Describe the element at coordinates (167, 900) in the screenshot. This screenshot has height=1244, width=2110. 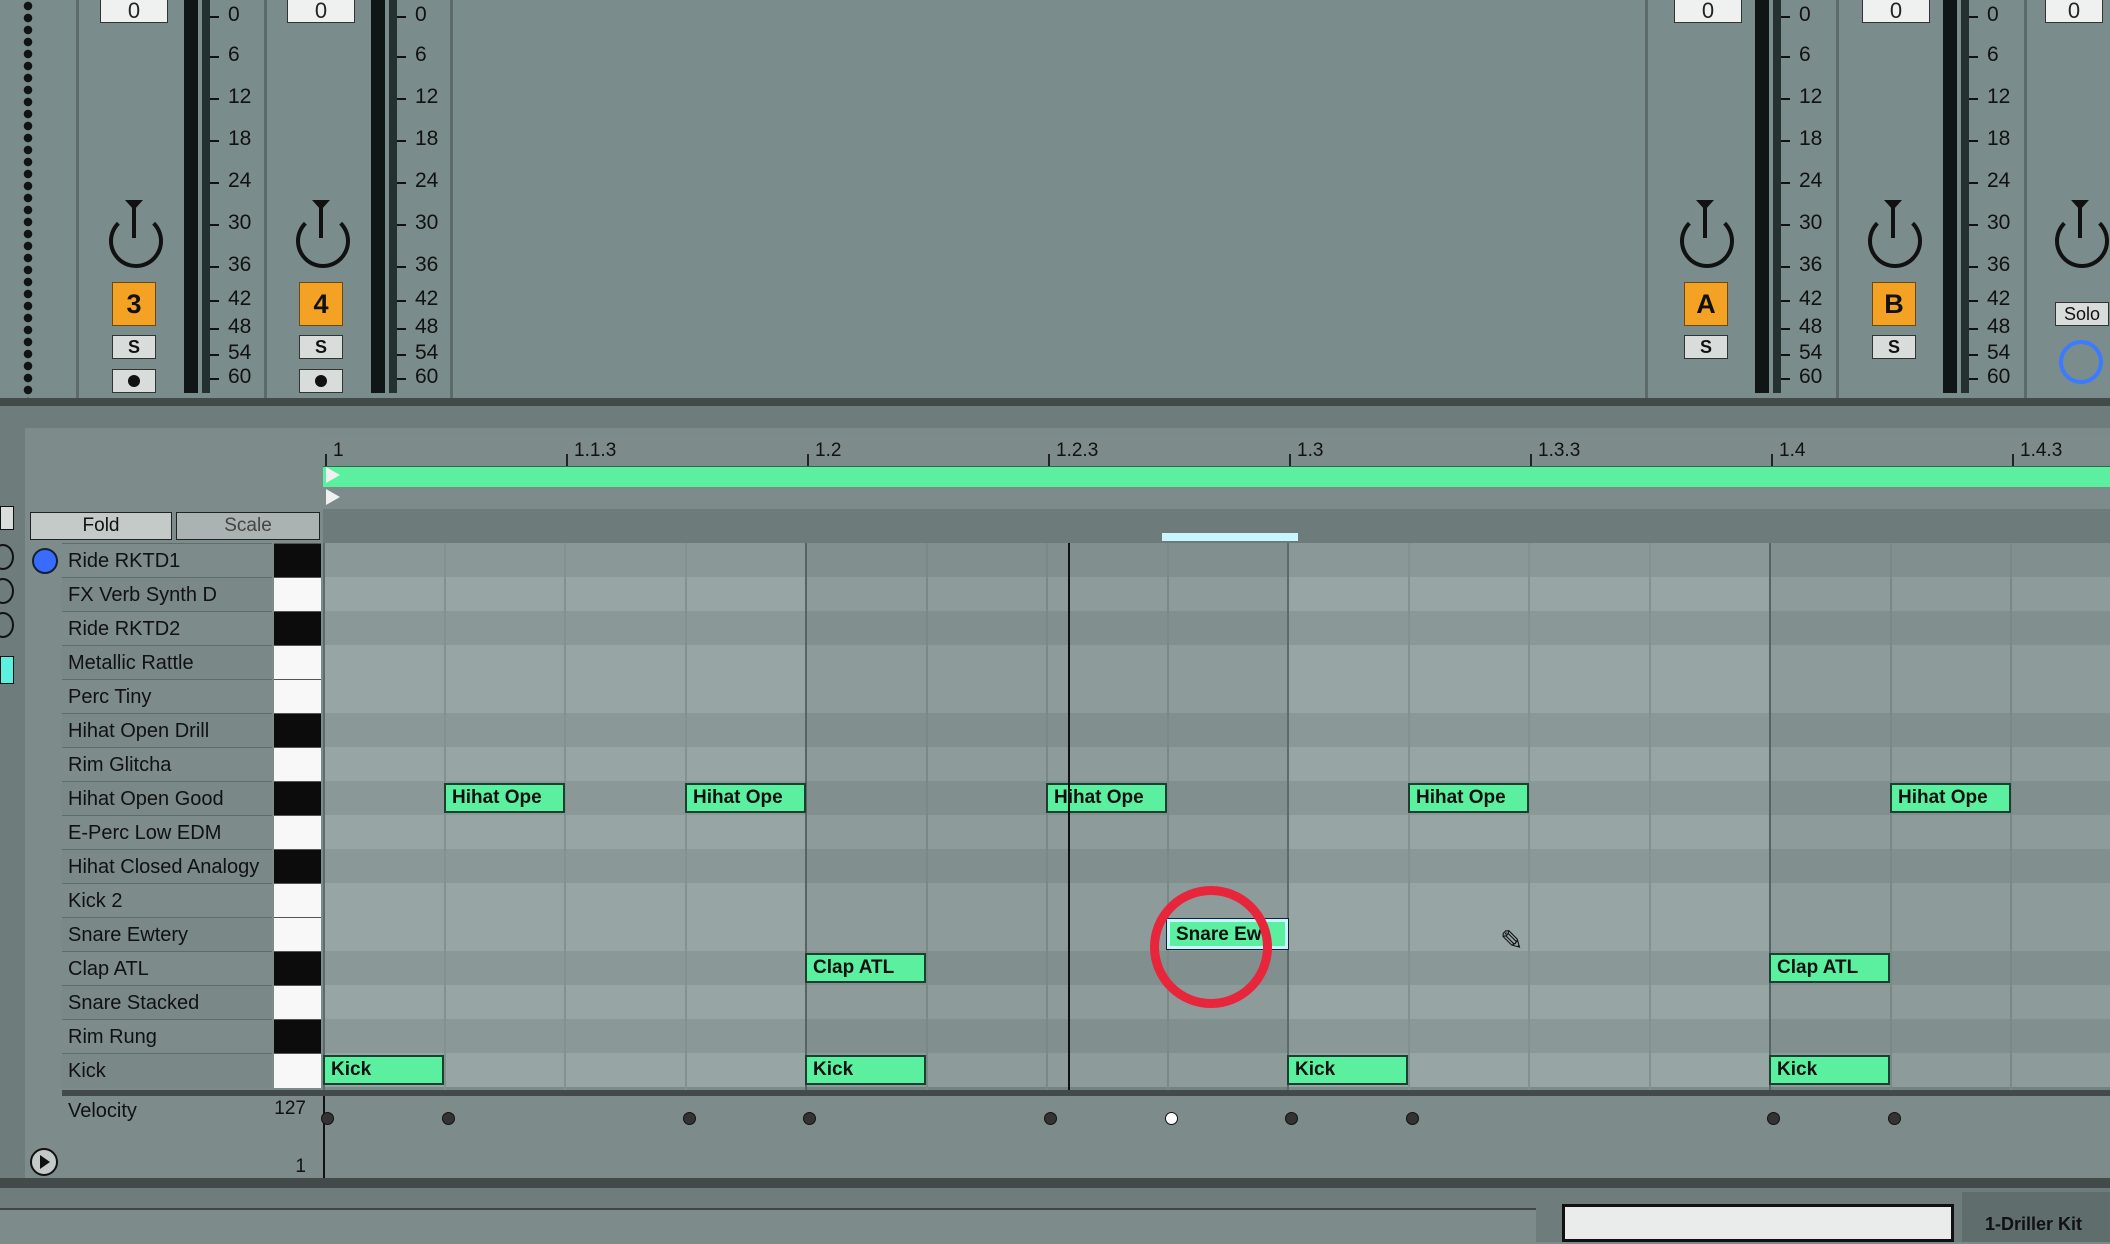
I see `drum-pad-row: Kick 2` at that location.